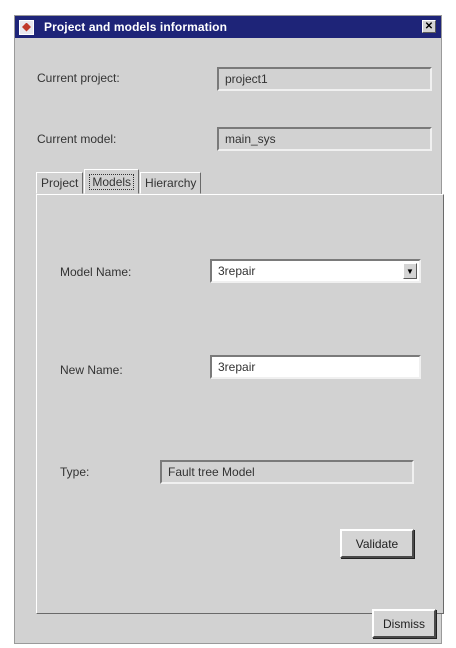  I want to click on tab-bar: Project Models Hierarchy, so click(119, 181).